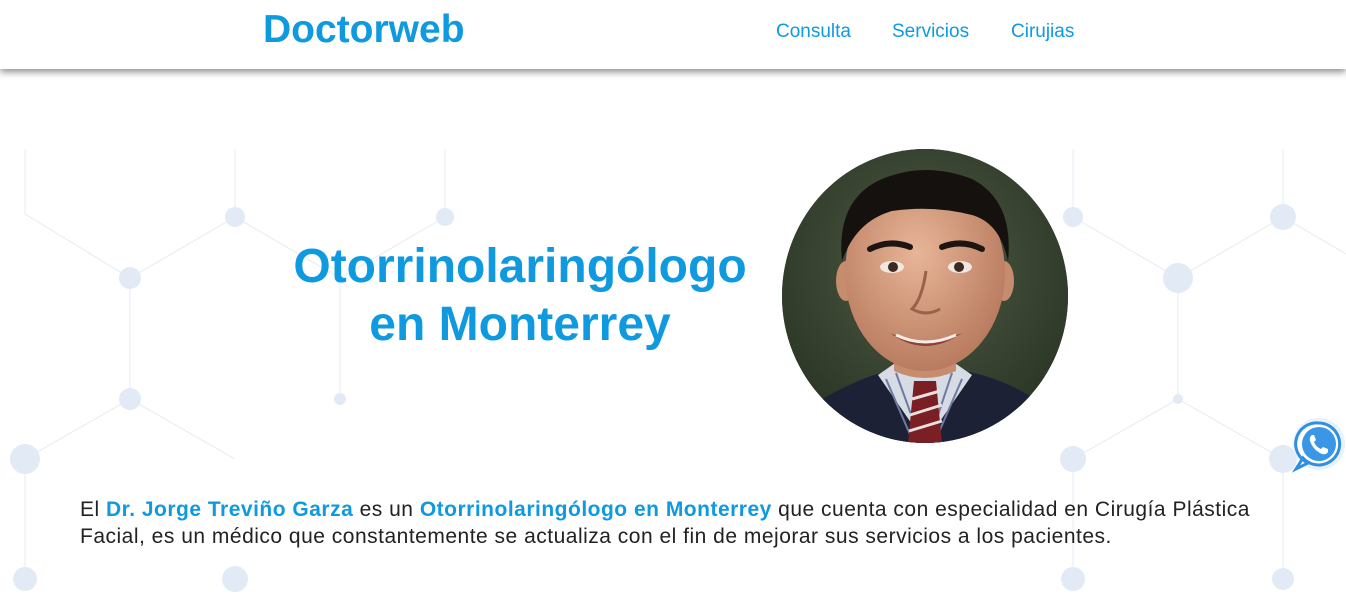 The width and height of the screenshot is (1346, 612). I want to click on site-logo: Doctorweb, so click(364, 30).